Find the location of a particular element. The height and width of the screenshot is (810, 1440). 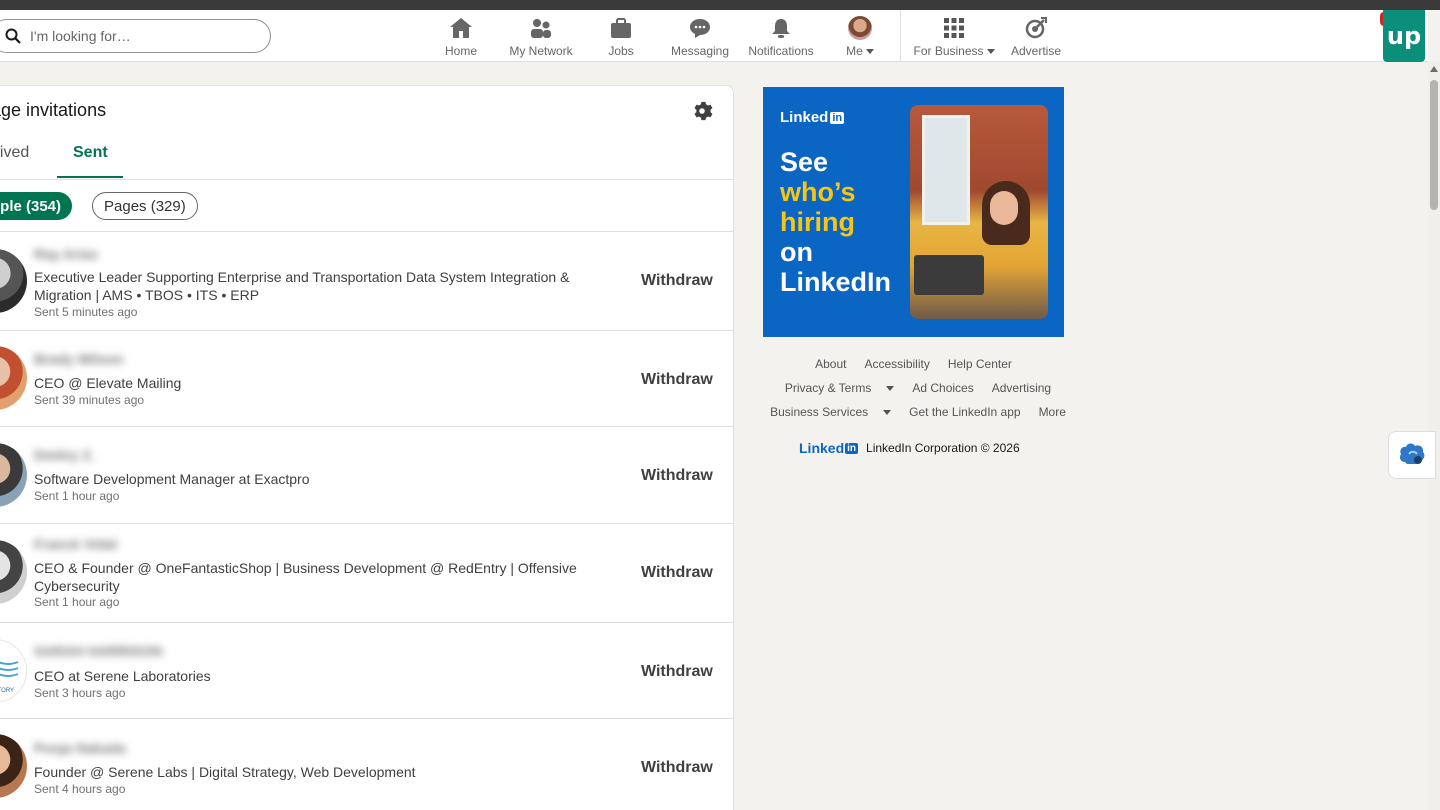

ad-headline-line: who’s is located at coordinates (818, 192).